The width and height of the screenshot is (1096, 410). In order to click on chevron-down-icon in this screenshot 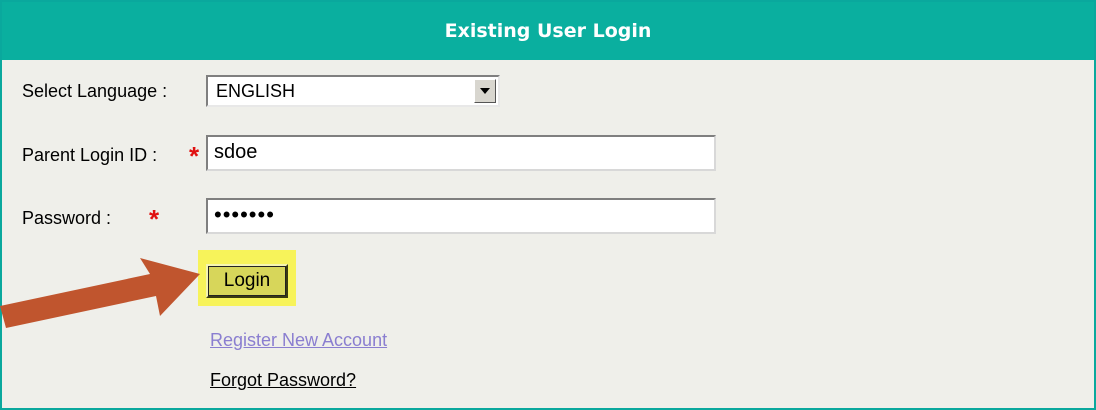, I will do `click(485, 91)`.